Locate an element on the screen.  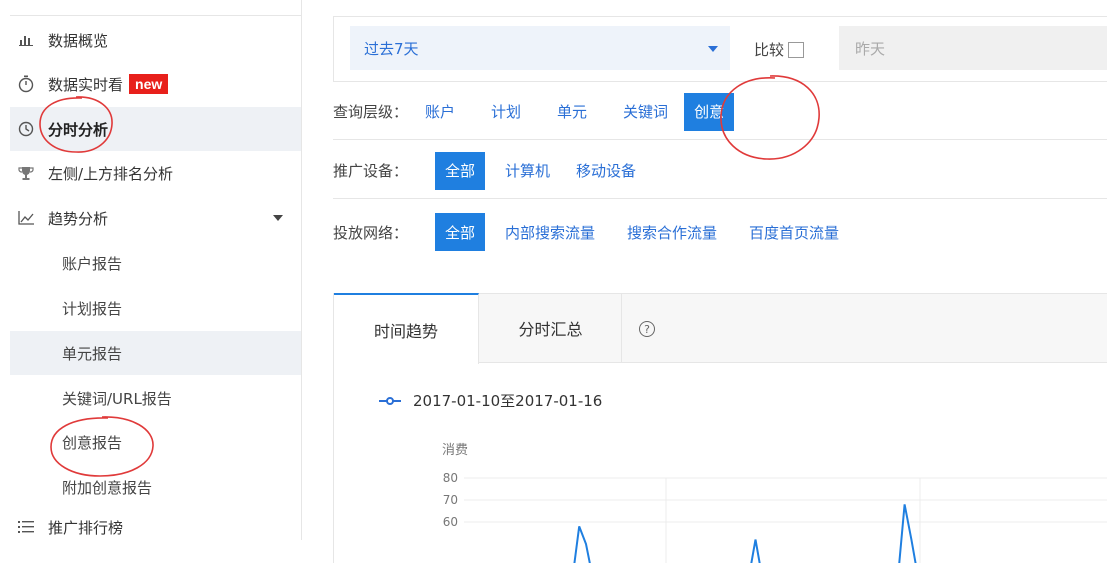
sidebar-item-ranking-list: 推广排行榜 is located at coordinates (155, 527).